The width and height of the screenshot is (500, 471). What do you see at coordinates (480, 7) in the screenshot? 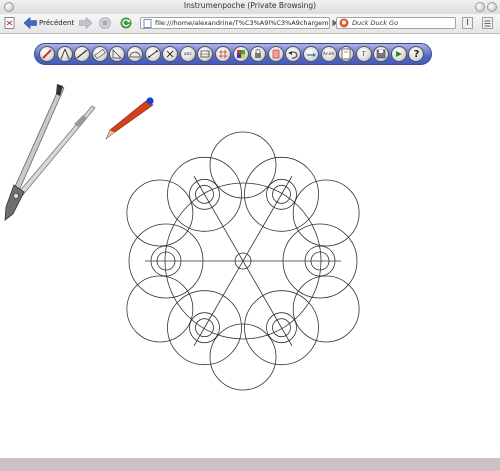
I see `minimize-window-icon` at bounding box center [480, 7].